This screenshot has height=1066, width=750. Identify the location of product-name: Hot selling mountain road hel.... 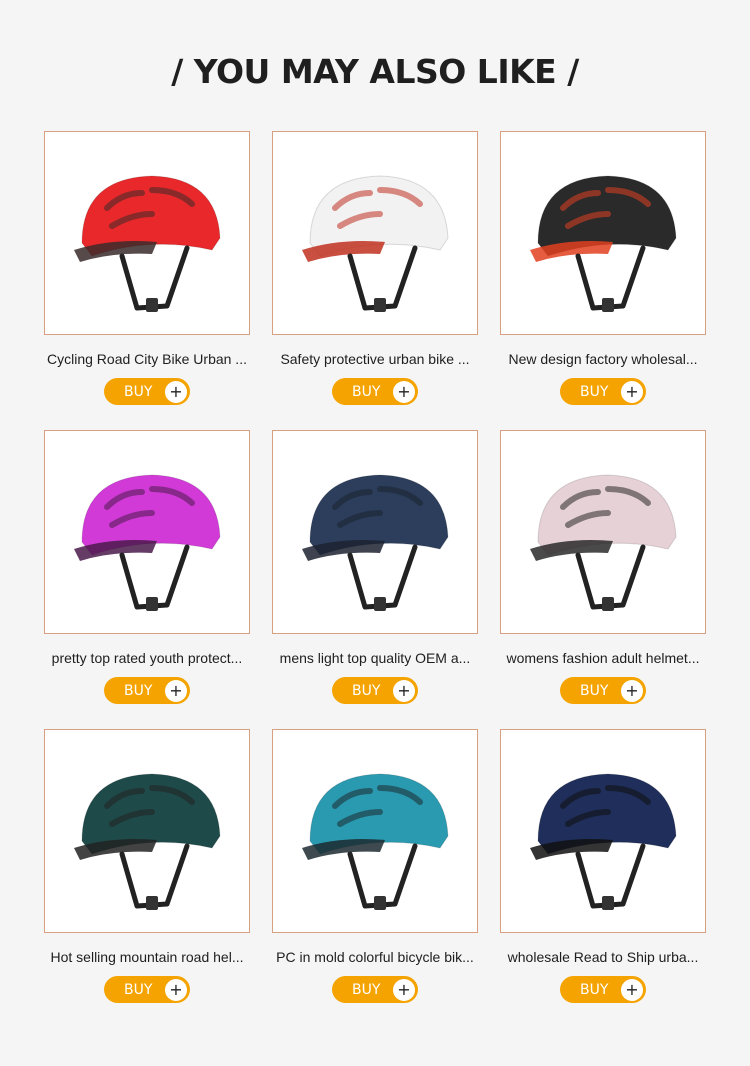
(147, 957).